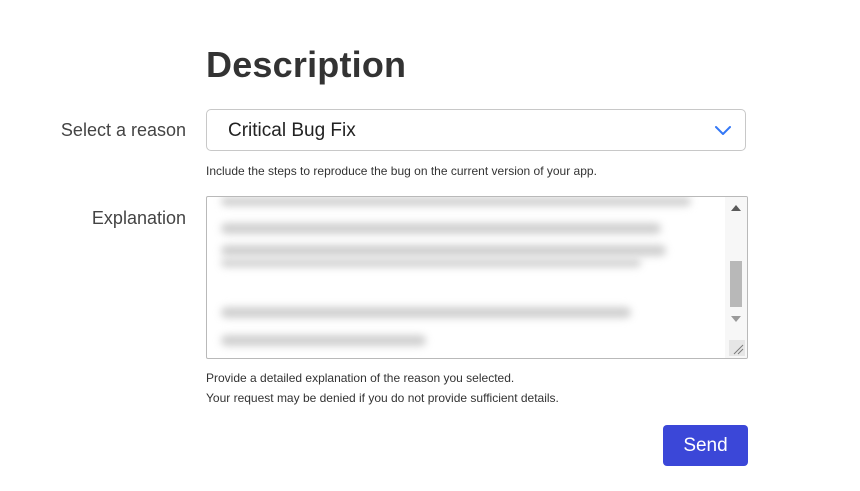 The image size is (860, 491). What do you see at coordinates (736, 208) in the screenshot?
I see `scroll-up-arrow-icon` at bounding box center [736, 208].